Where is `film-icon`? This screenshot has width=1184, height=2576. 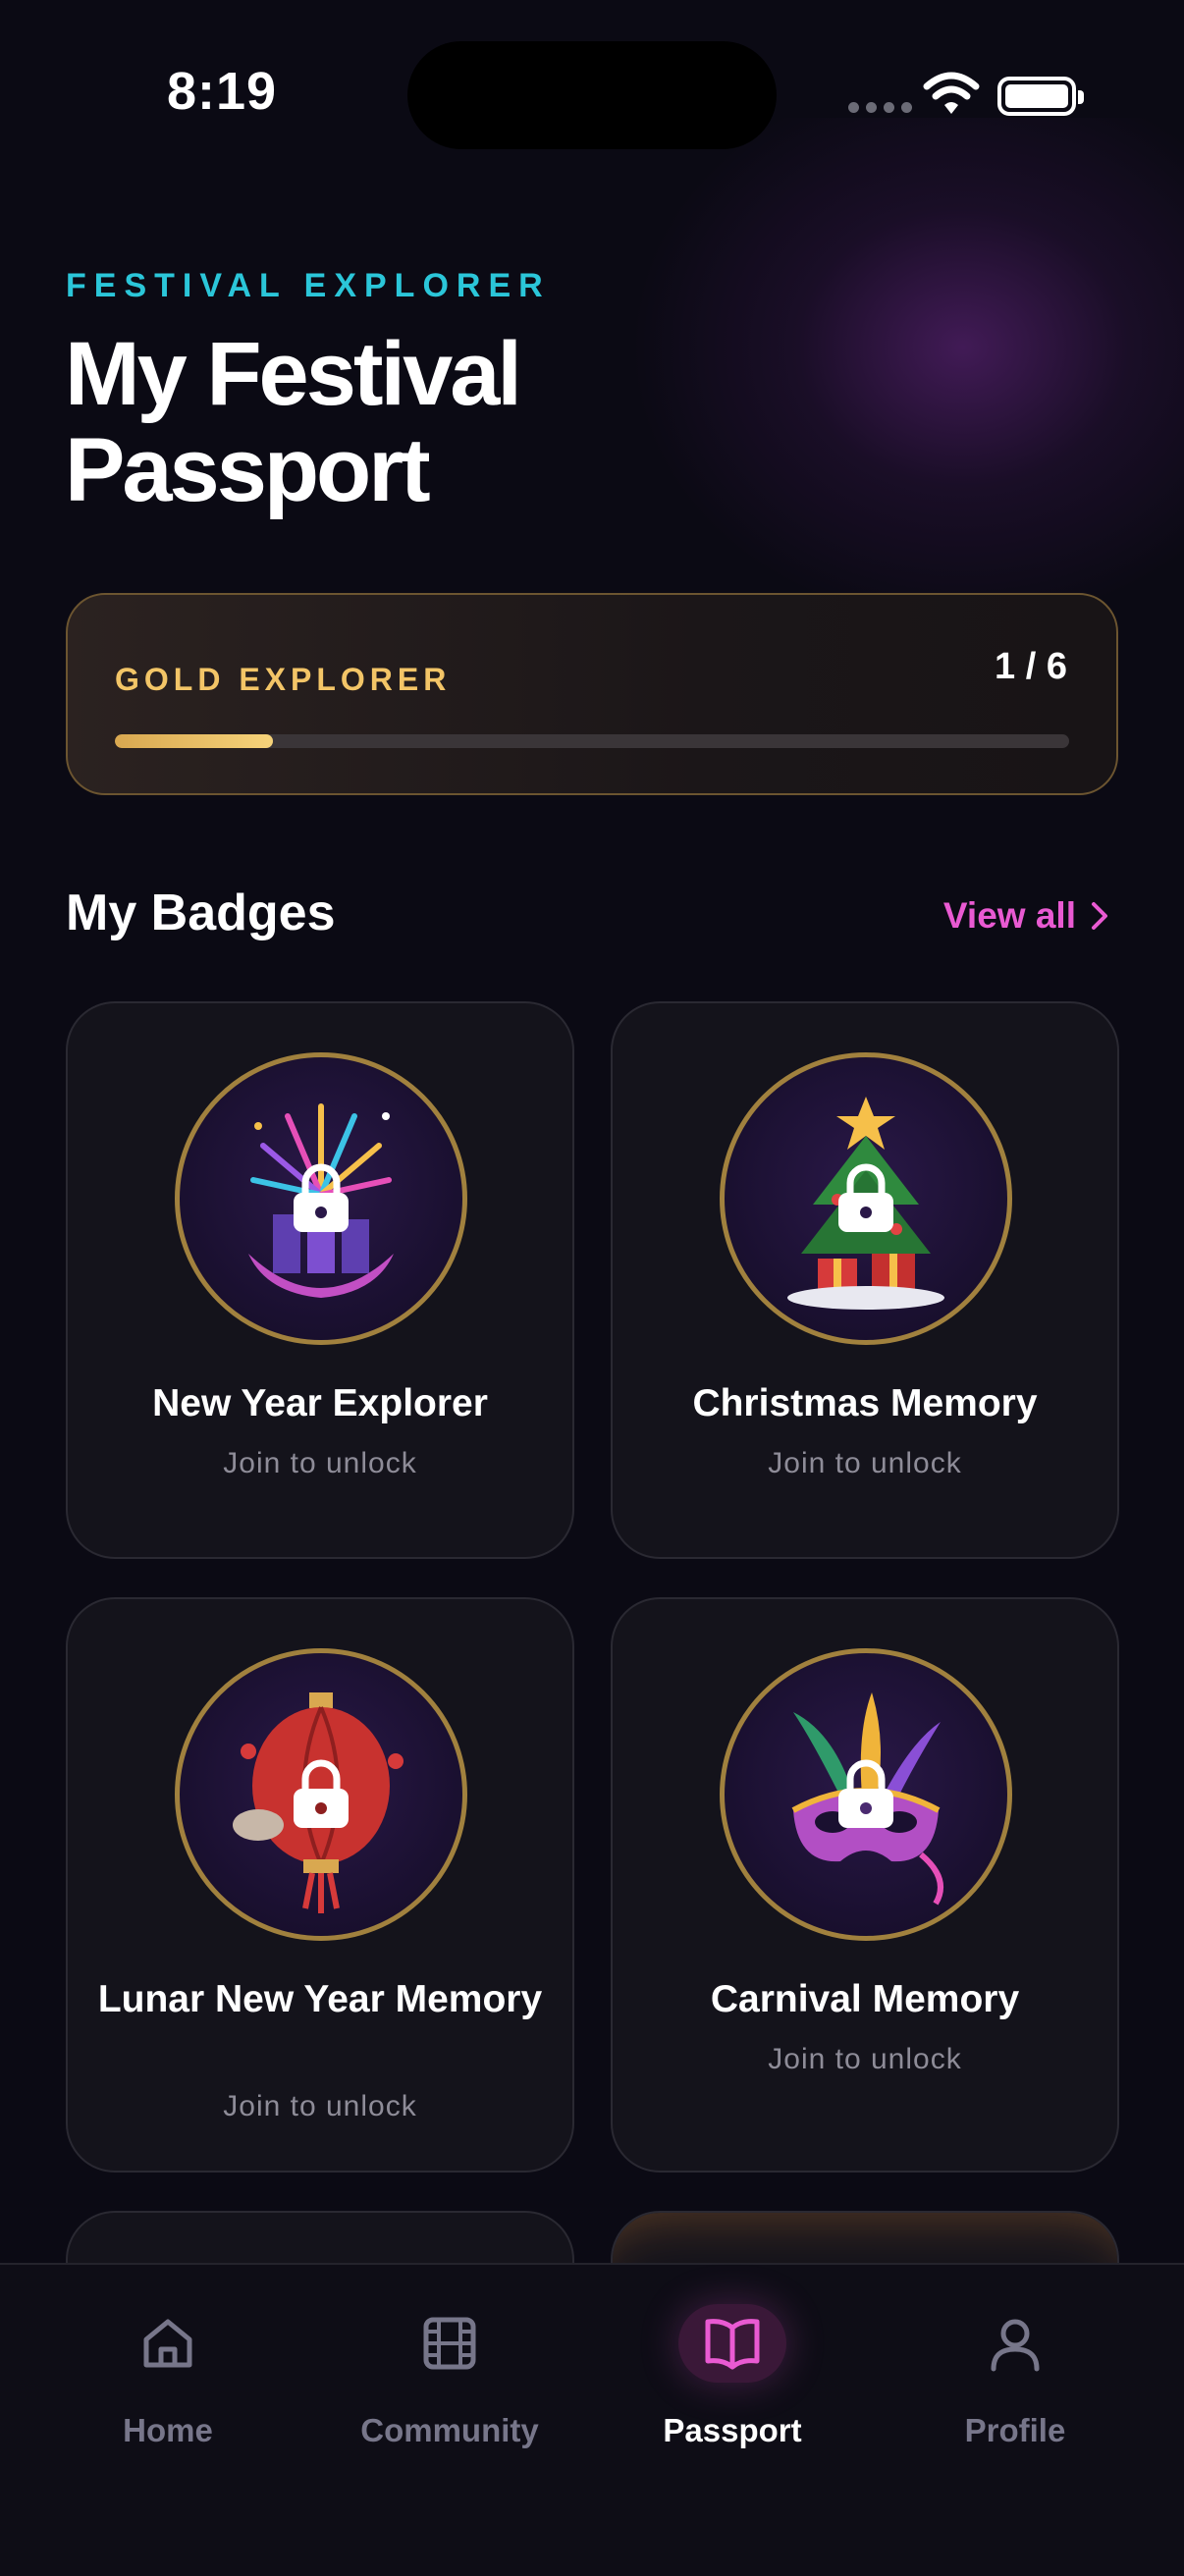 film-icon is located at coordinates (450, 2343).